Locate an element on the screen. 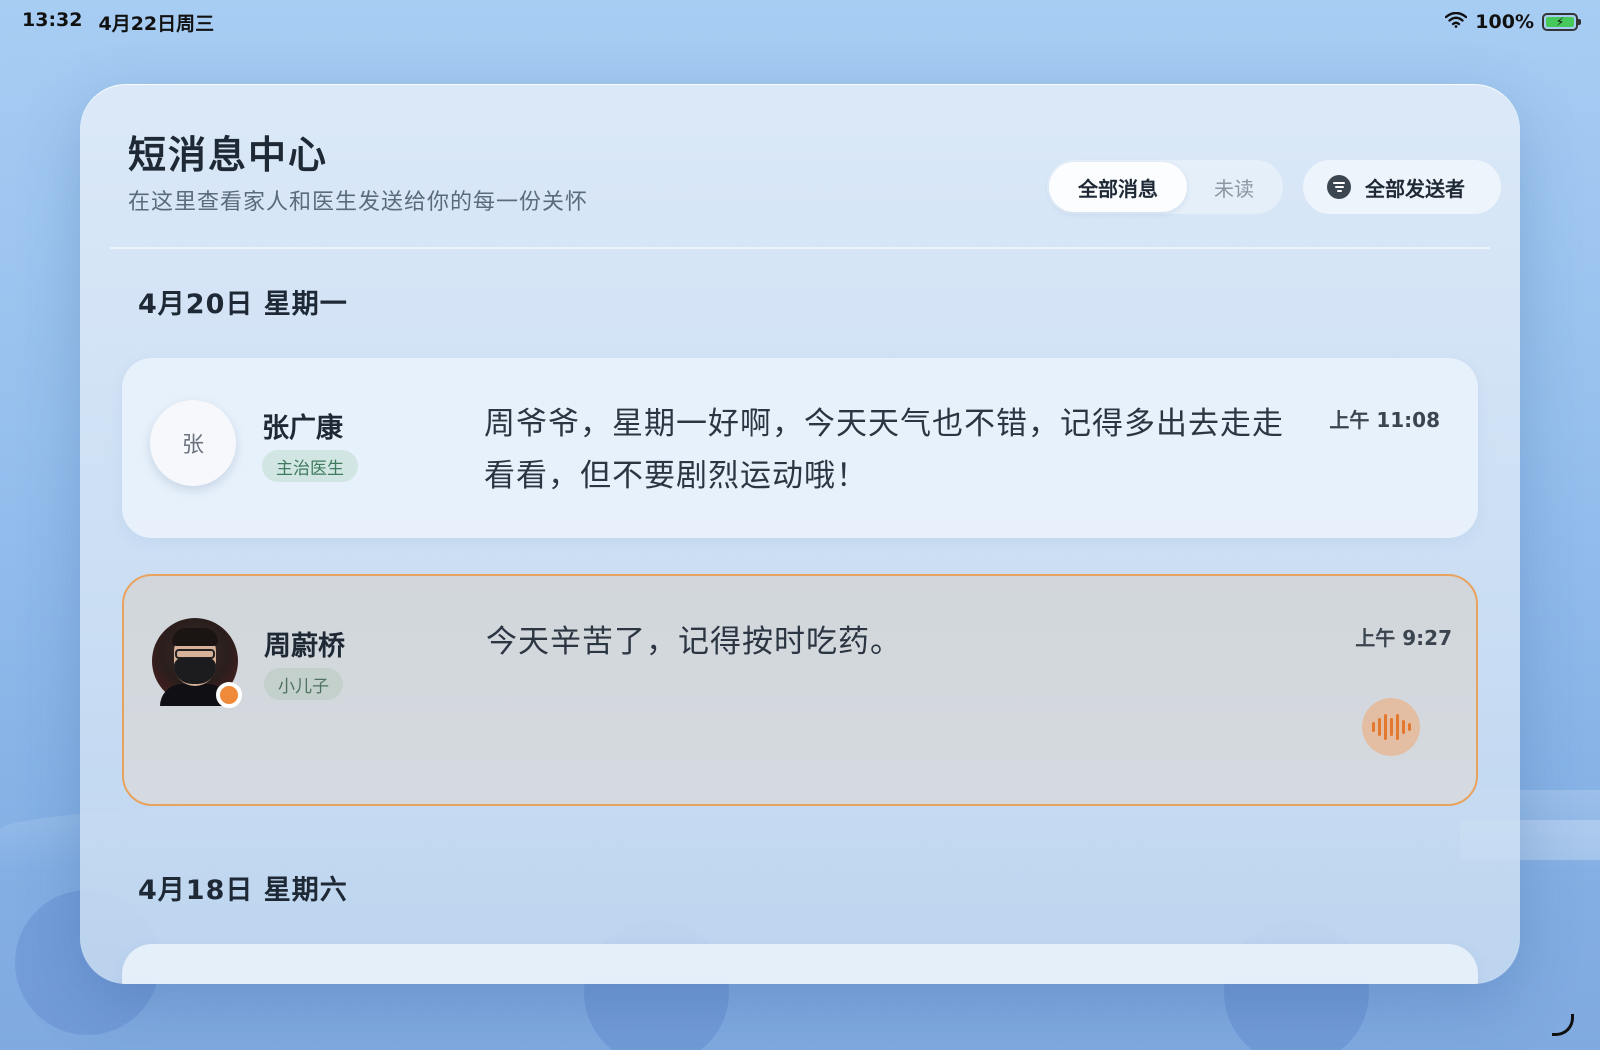 The width and height of the screenshot is (1600, 1050). sender-filter-label: 全部发送者 is located at coordinates (1415, 188).